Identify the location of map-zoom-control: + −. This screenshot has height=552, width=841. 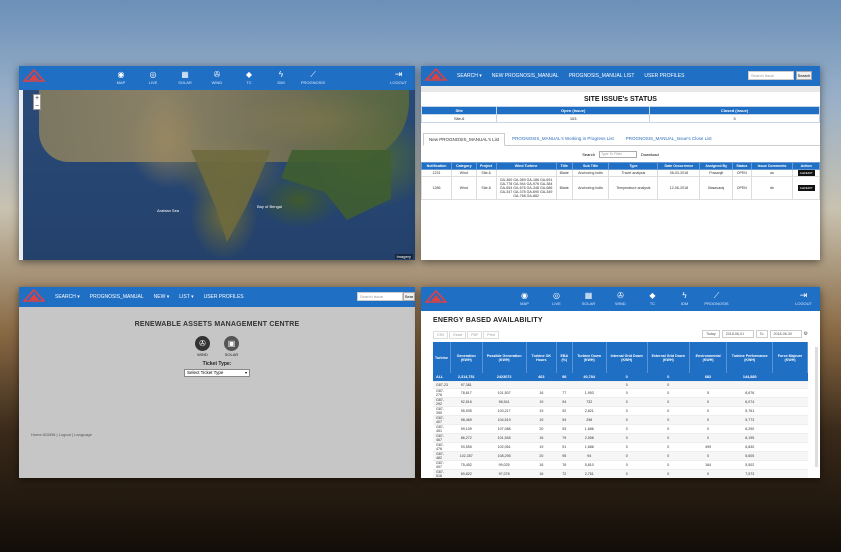
(37, 102).